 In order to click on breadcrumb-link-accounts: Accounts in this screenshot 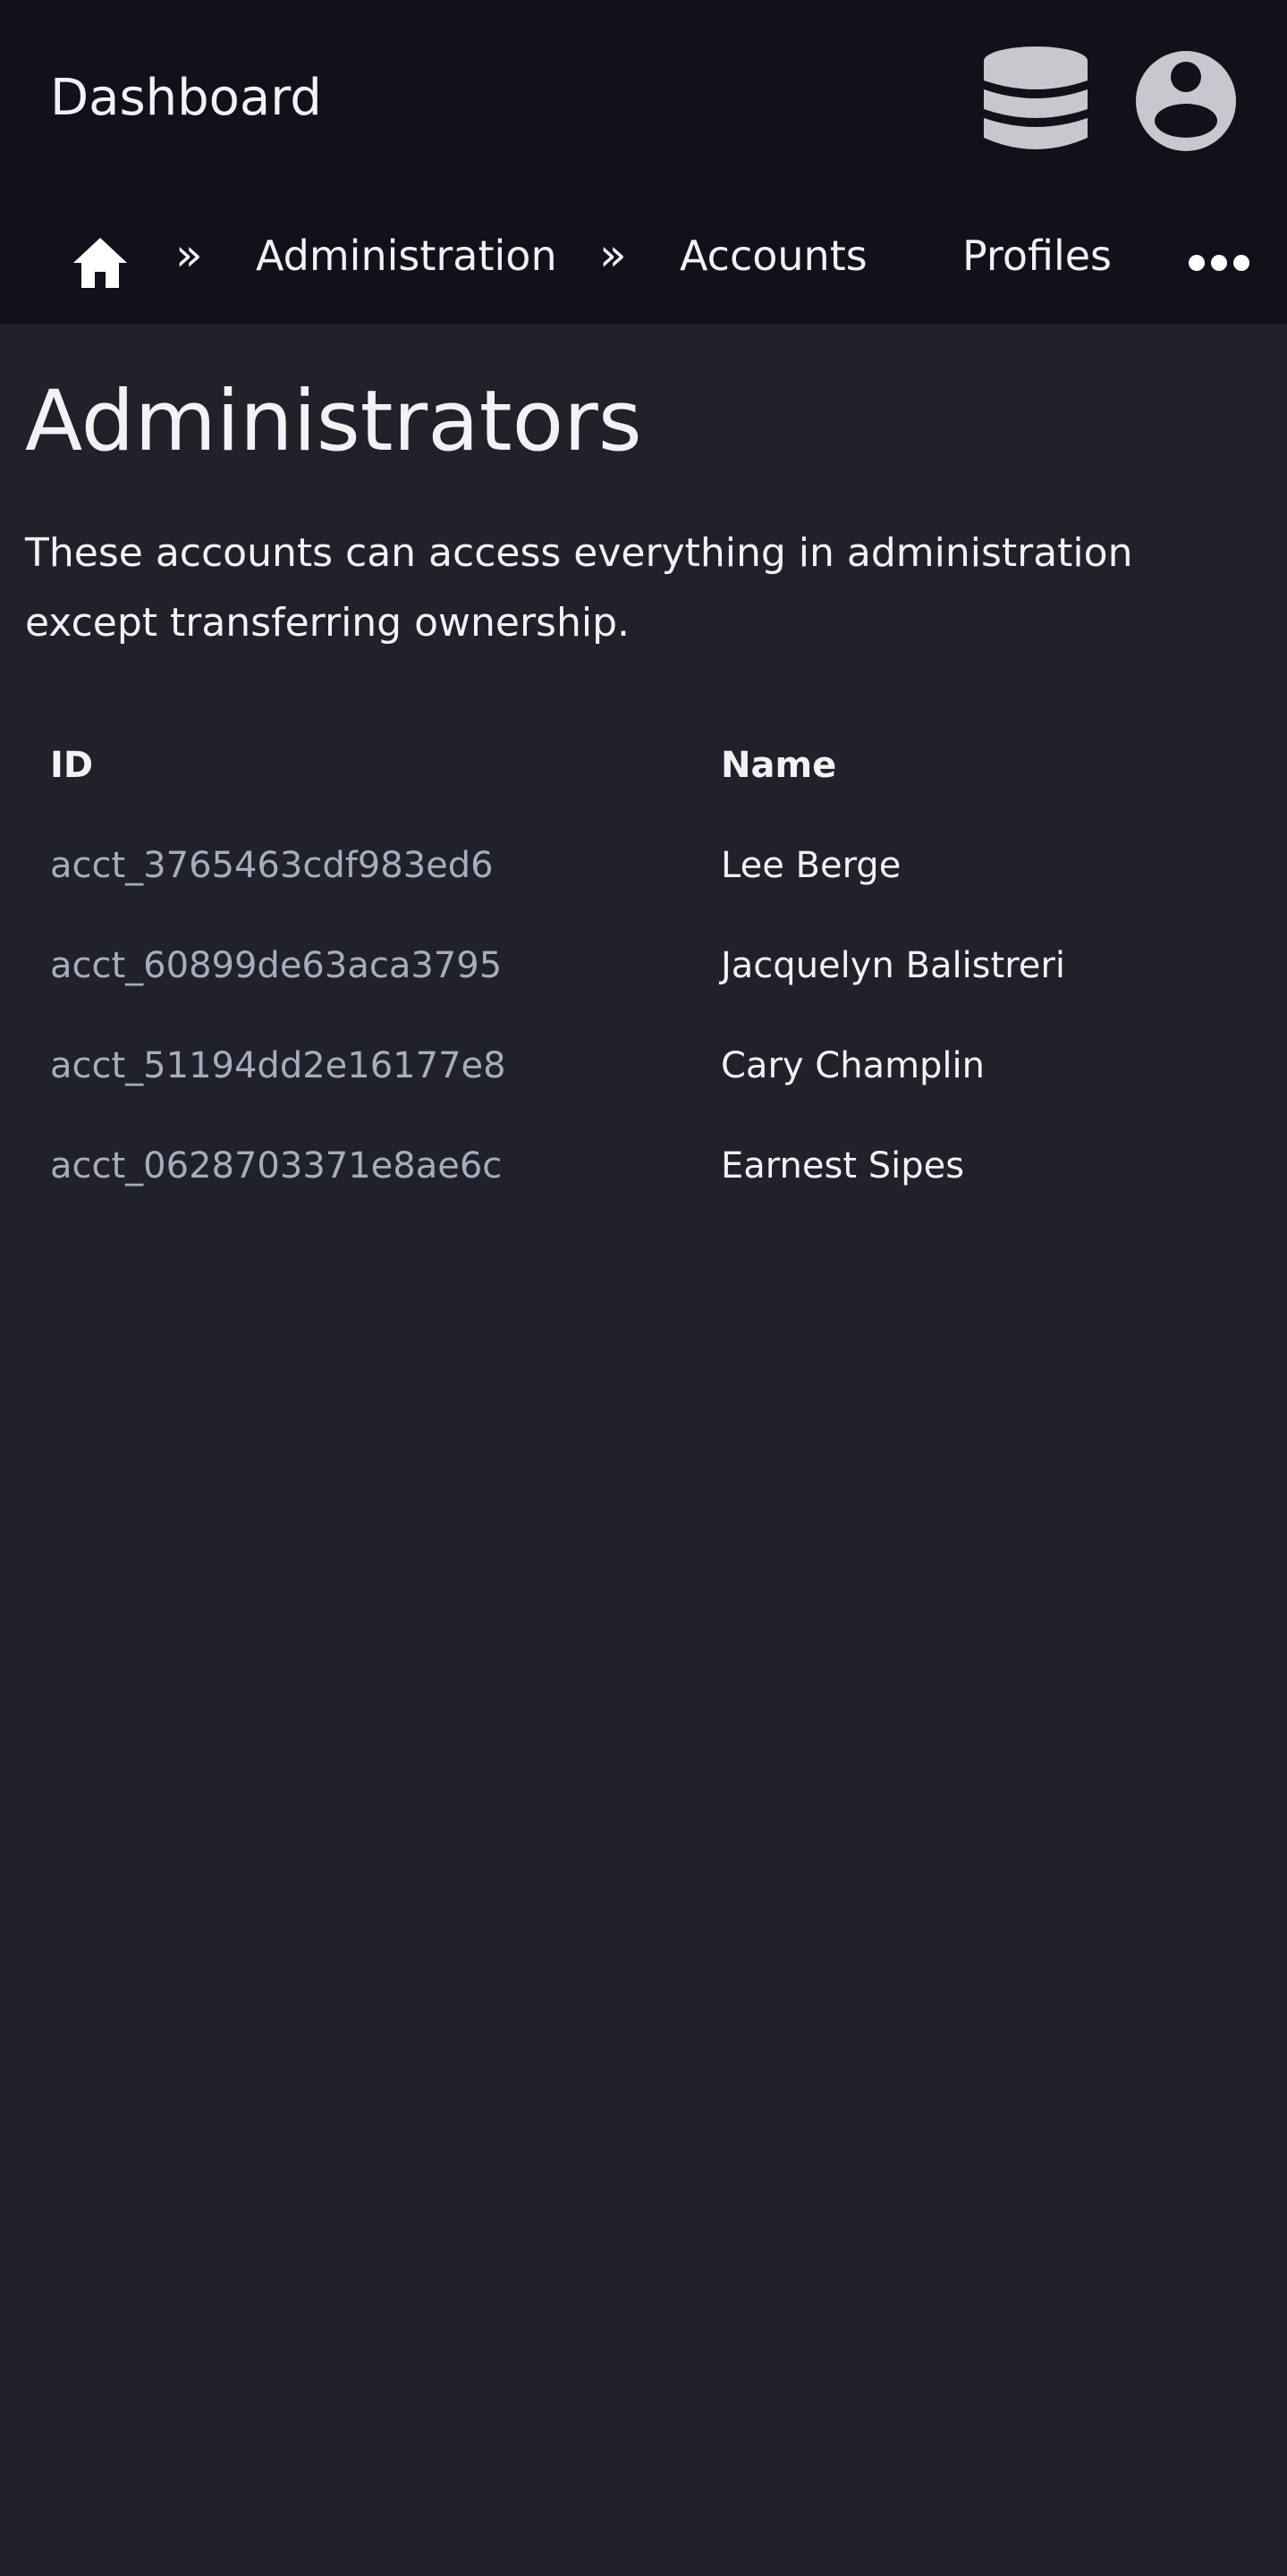, I will do `click(774, 255)`.